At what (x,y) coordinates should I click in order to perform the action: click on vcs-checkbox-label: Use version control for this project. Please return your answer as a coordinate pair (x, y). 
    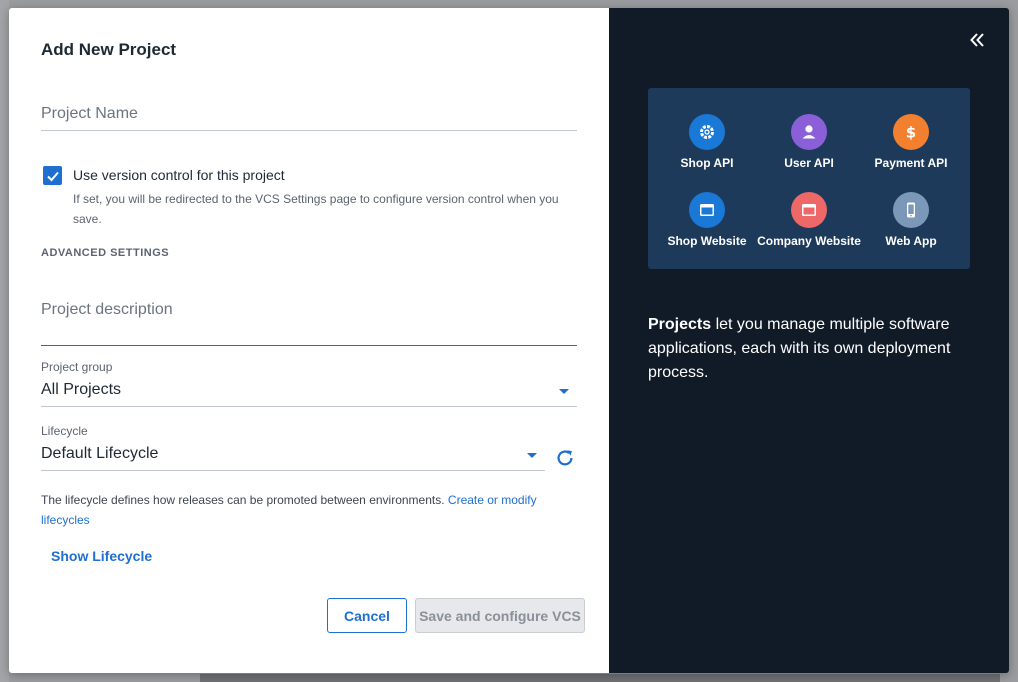
    Looking at the image, I should click on (179, 175).